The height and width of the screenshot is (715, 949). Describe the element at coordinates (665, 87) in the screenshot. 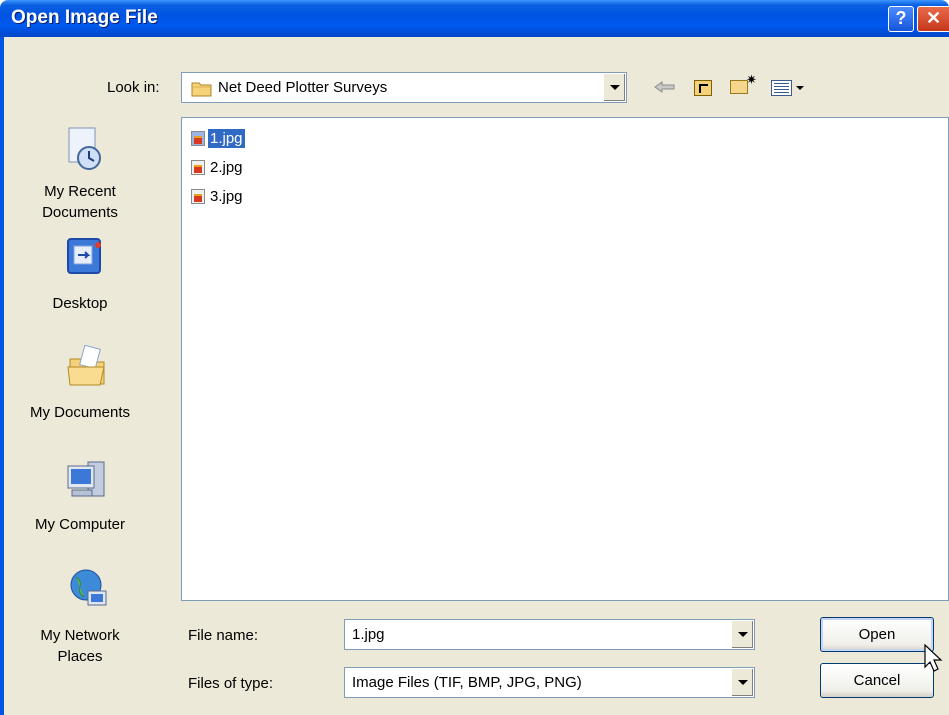

I see `back-icon` at that location.